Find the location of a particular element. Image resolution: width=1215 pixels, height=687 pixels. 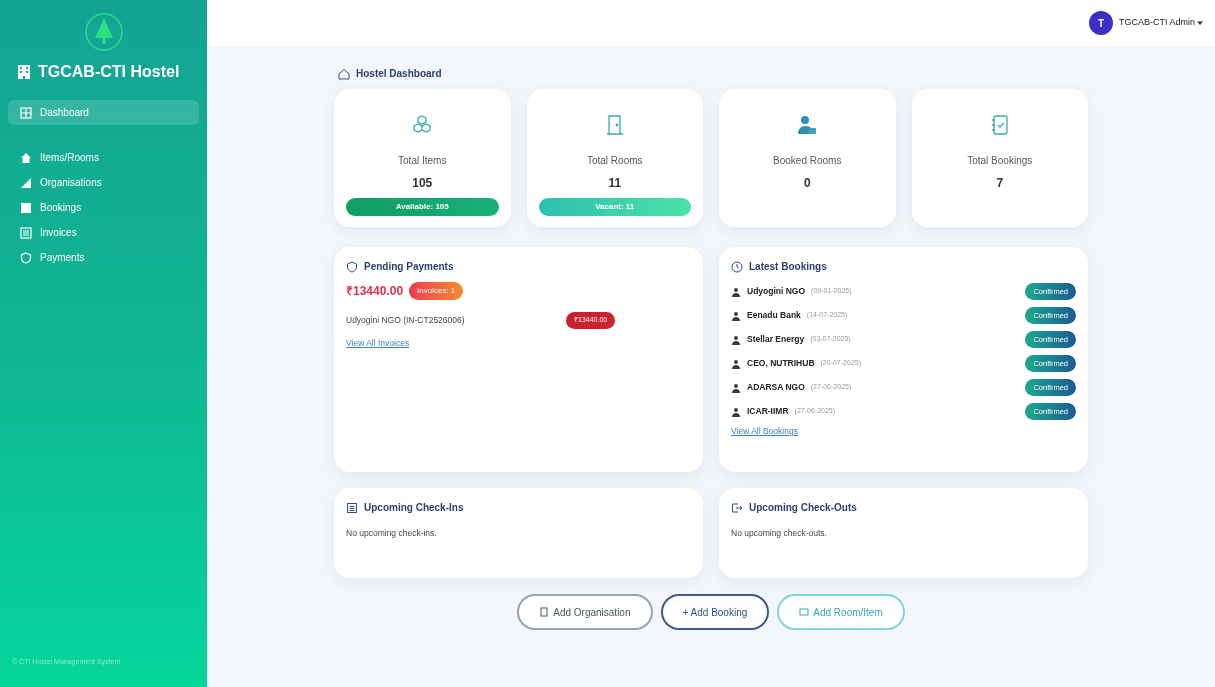

exit-icon is located at coordinates (737, 507).